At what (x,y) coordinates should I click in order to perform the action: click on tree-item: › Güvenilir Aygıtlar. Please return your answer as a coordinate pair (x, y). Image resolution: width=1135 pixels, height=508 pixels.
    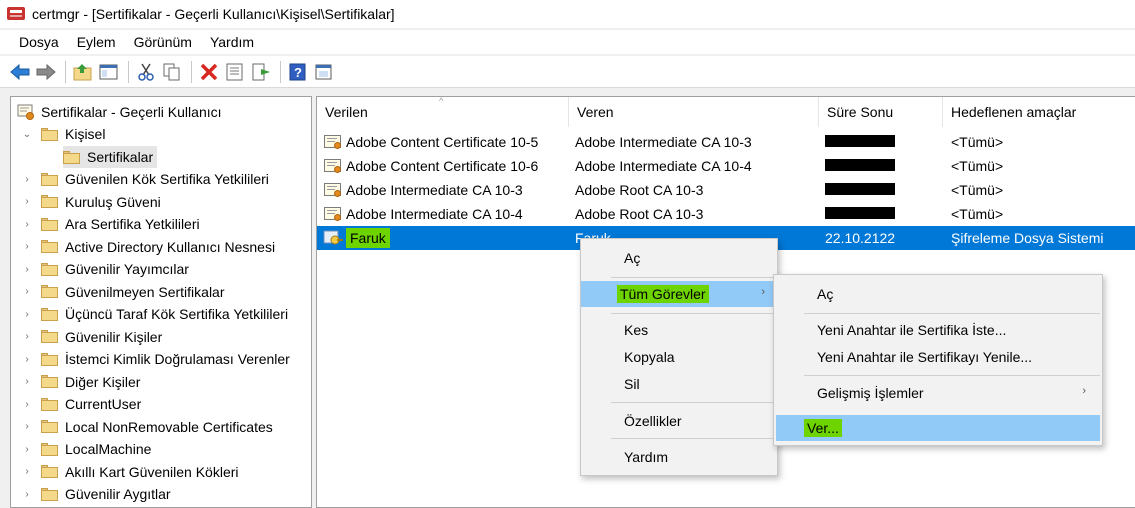
    Looking at the image, I should click on (96, 494).